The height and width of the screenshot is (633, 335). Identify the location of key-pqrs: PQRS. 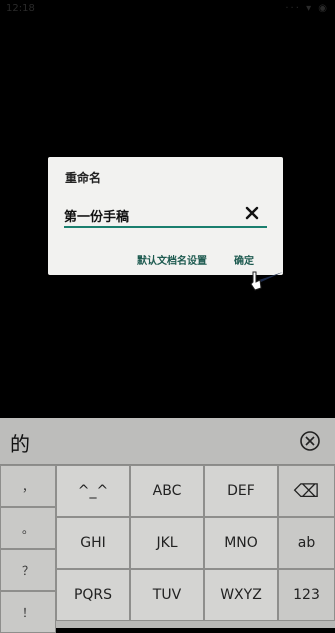
(93, 595).